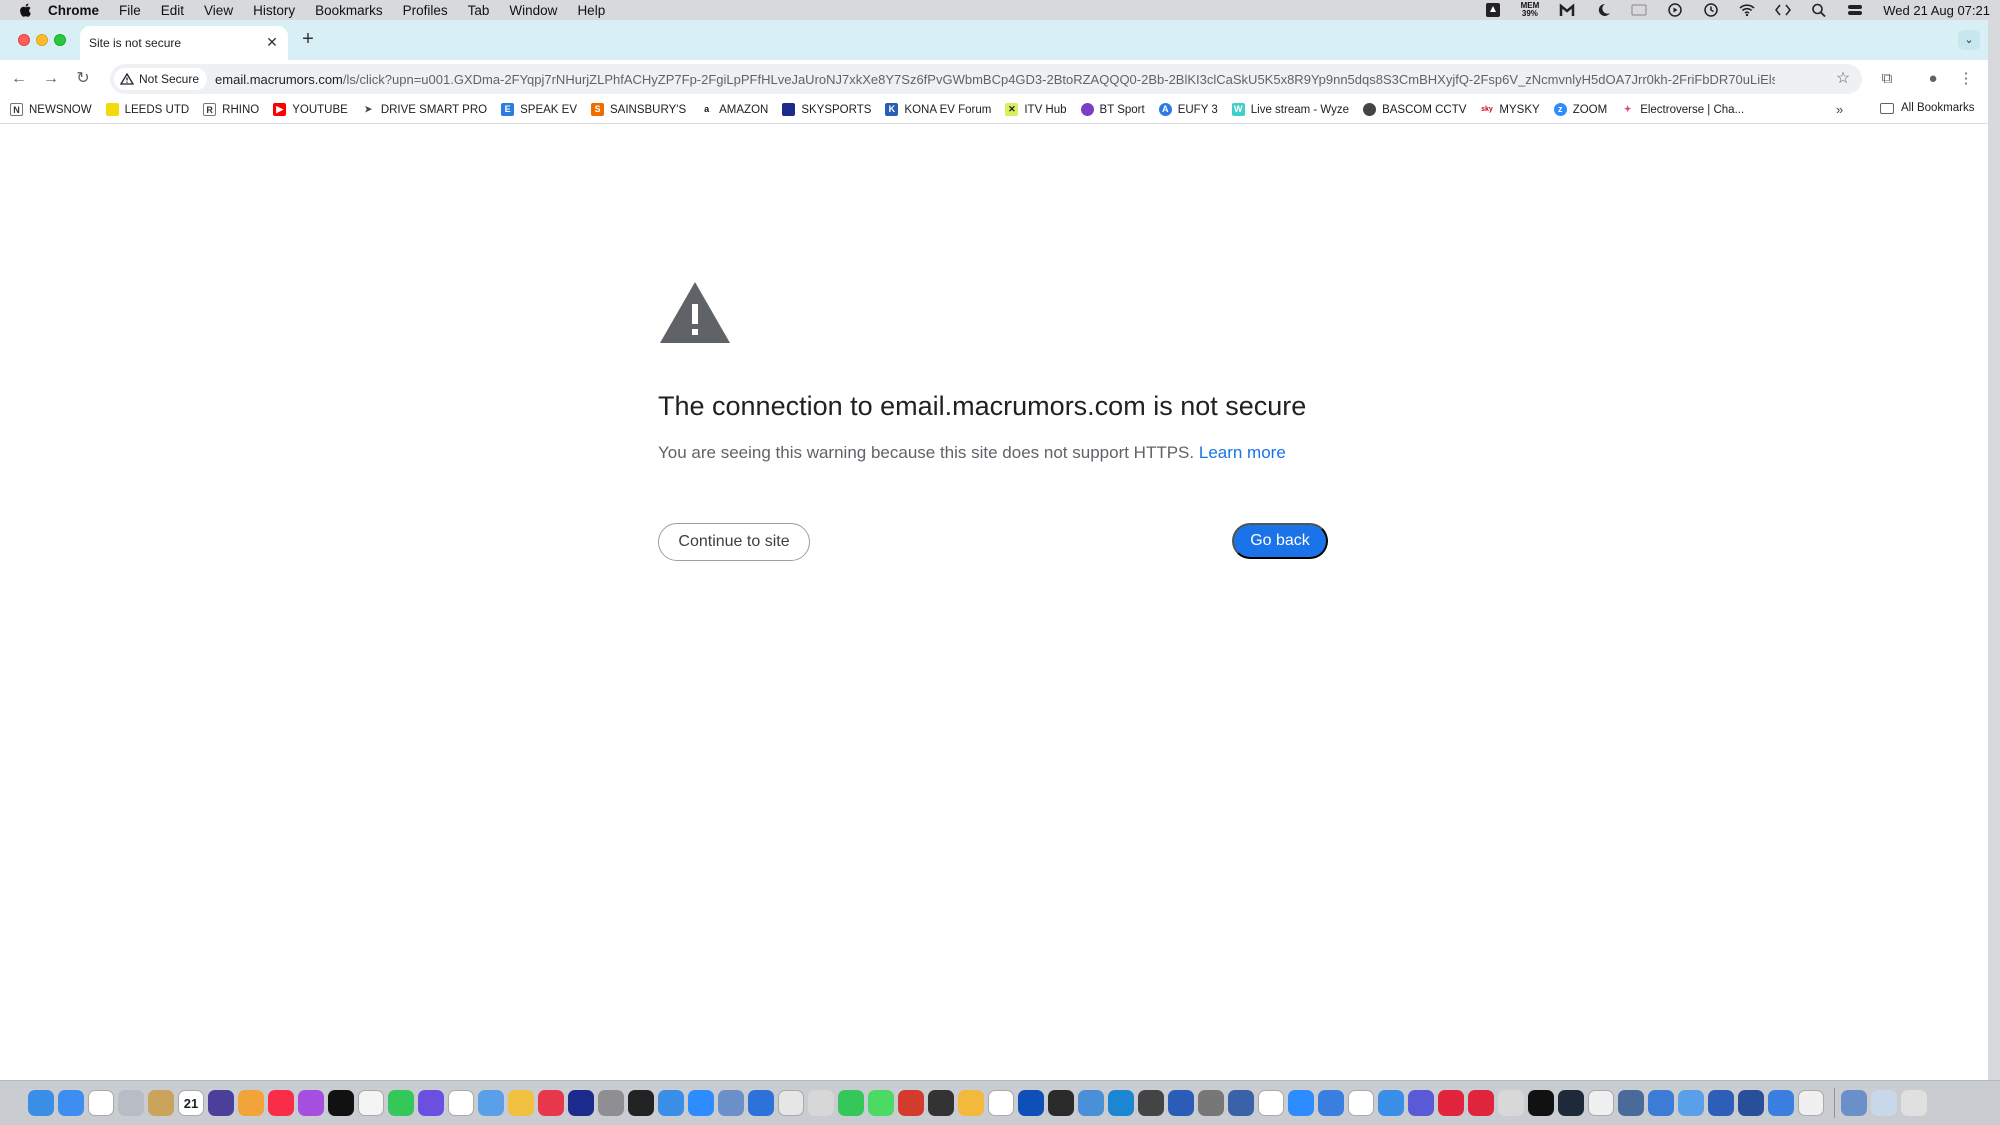 This screenshot has height=1125, width=2000. What do you see at coordinates (1036, 109) in the screenshot?
I see `bookmark-itv-hub: ✕ ITV Hub` at bounding box center [1036, 109].